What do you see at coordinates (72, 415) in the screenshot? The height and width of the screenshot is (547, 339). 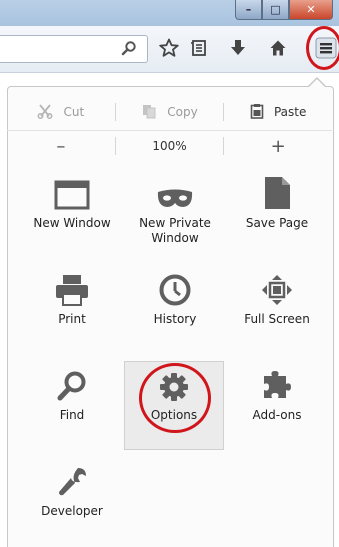 I see `menu-item-label: Find` at bounding box center [72, 415].